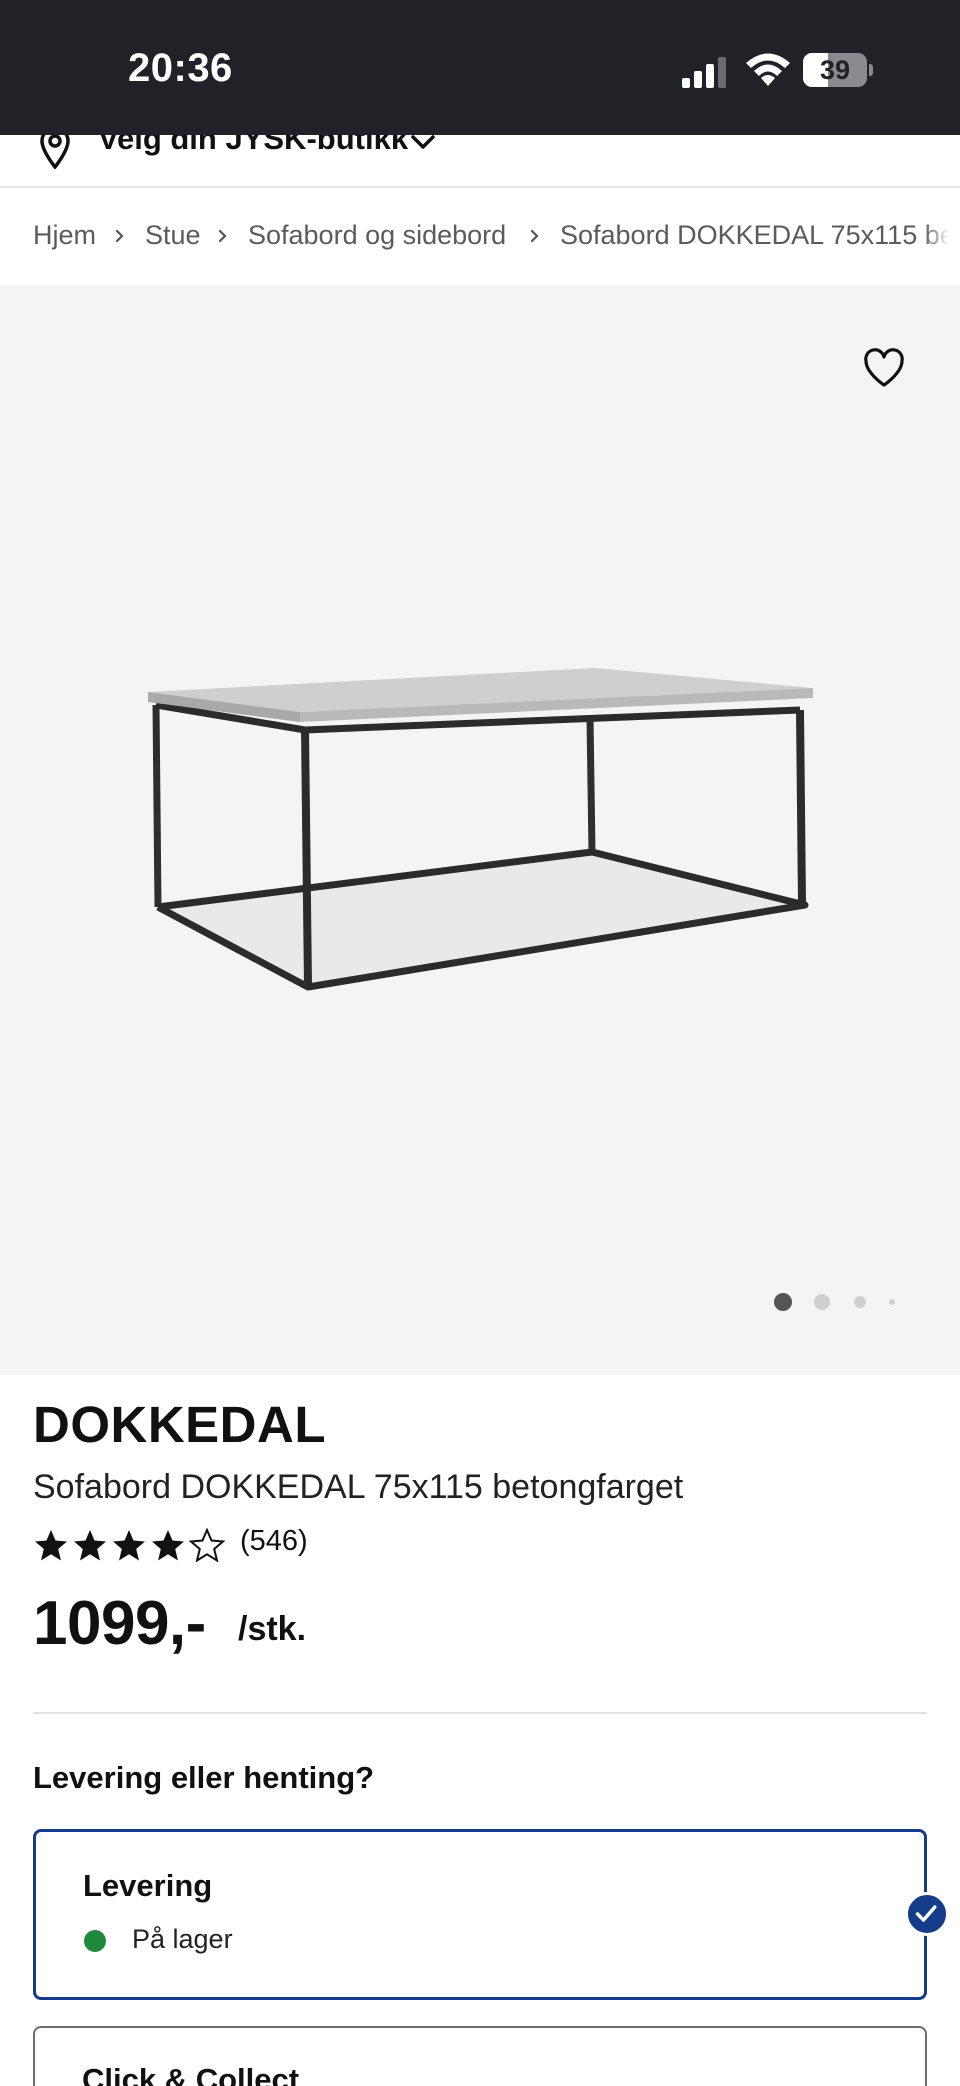 This screenshot has height=2086, width=960. Describe the element at coordinates (207, 1545) in the screenshot. I see `star-empty-icon` at that location.